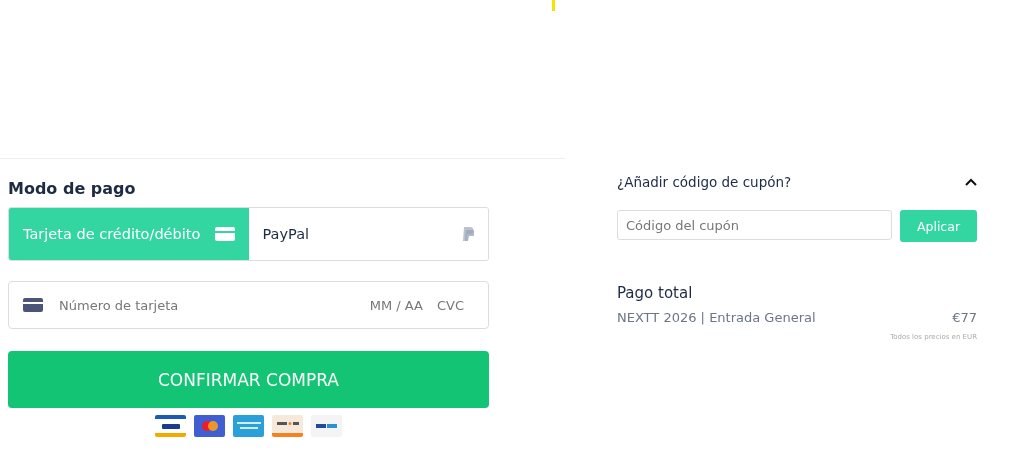 This screenshot has width=1024, height=455. Describe the element at coordinates (716, 317) in the screenshot. I see `item-name: NEXTT 2026 | Entrada General` at that location.